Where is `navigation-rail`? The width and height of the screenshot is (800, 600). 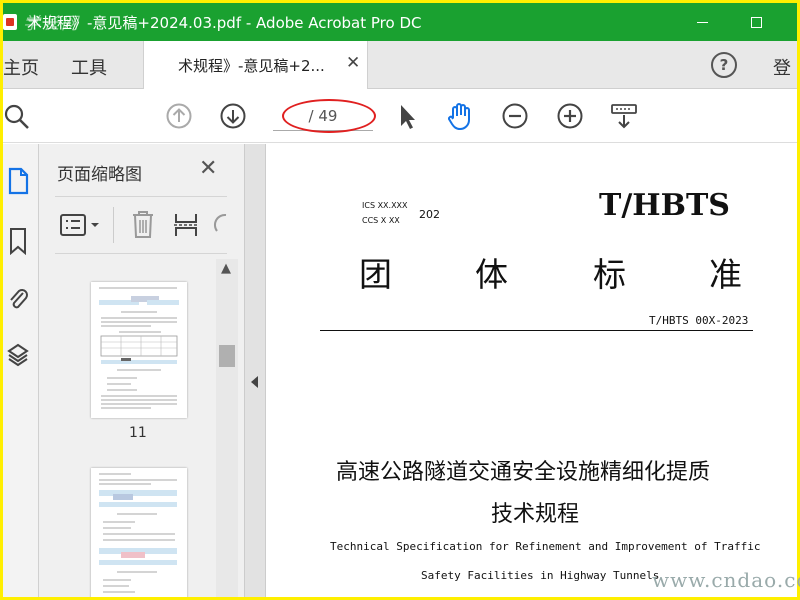 navigation-rail is located at coordinates (21, 370).